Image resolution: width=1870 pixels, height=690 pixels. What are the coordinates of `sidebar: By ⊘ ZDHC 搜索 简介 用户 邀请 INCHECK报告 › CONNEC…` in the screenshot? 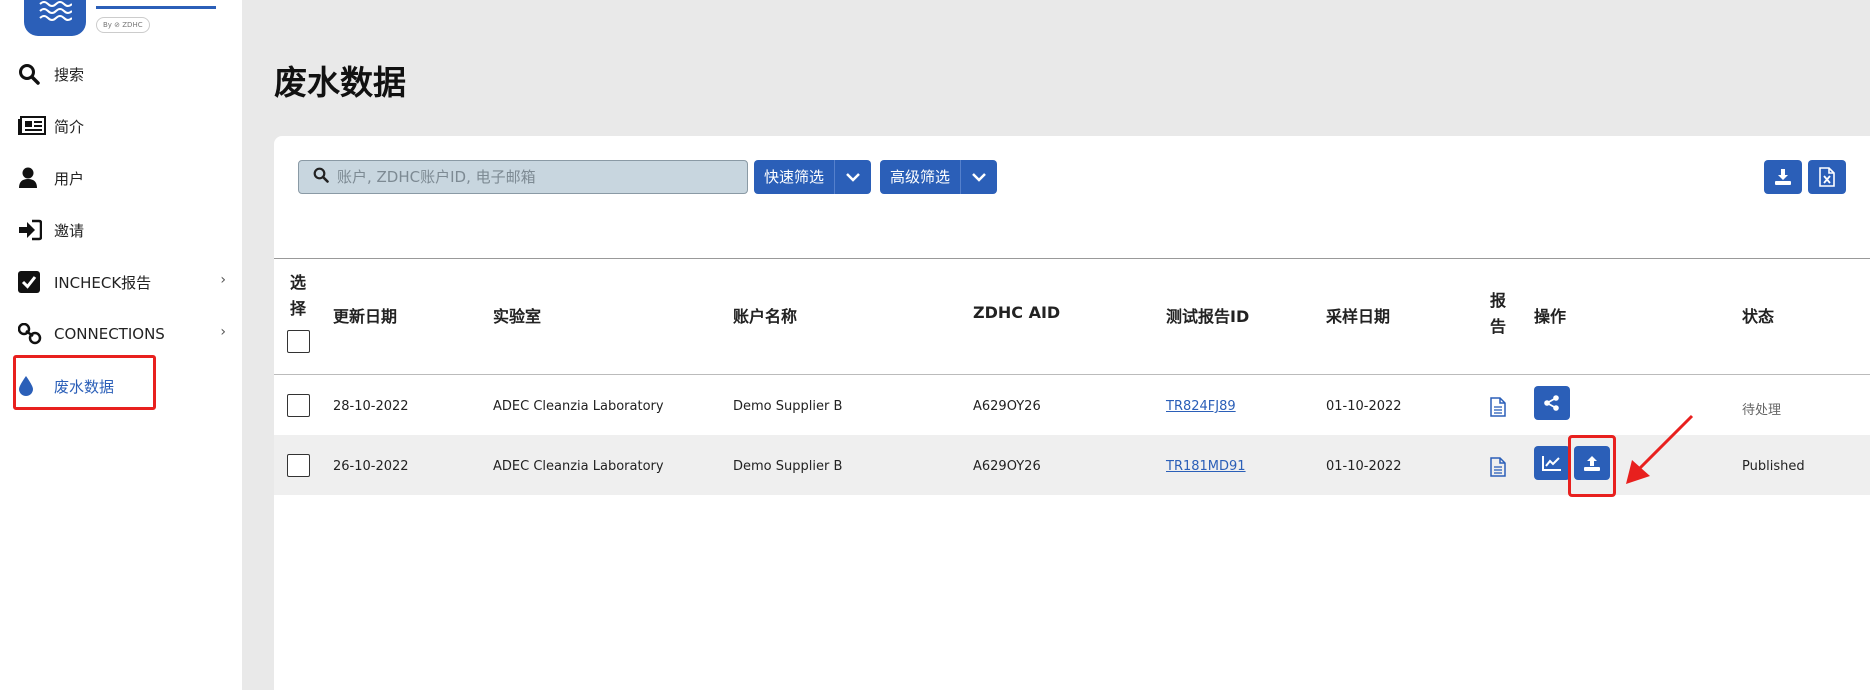 It's located at (121, 345).